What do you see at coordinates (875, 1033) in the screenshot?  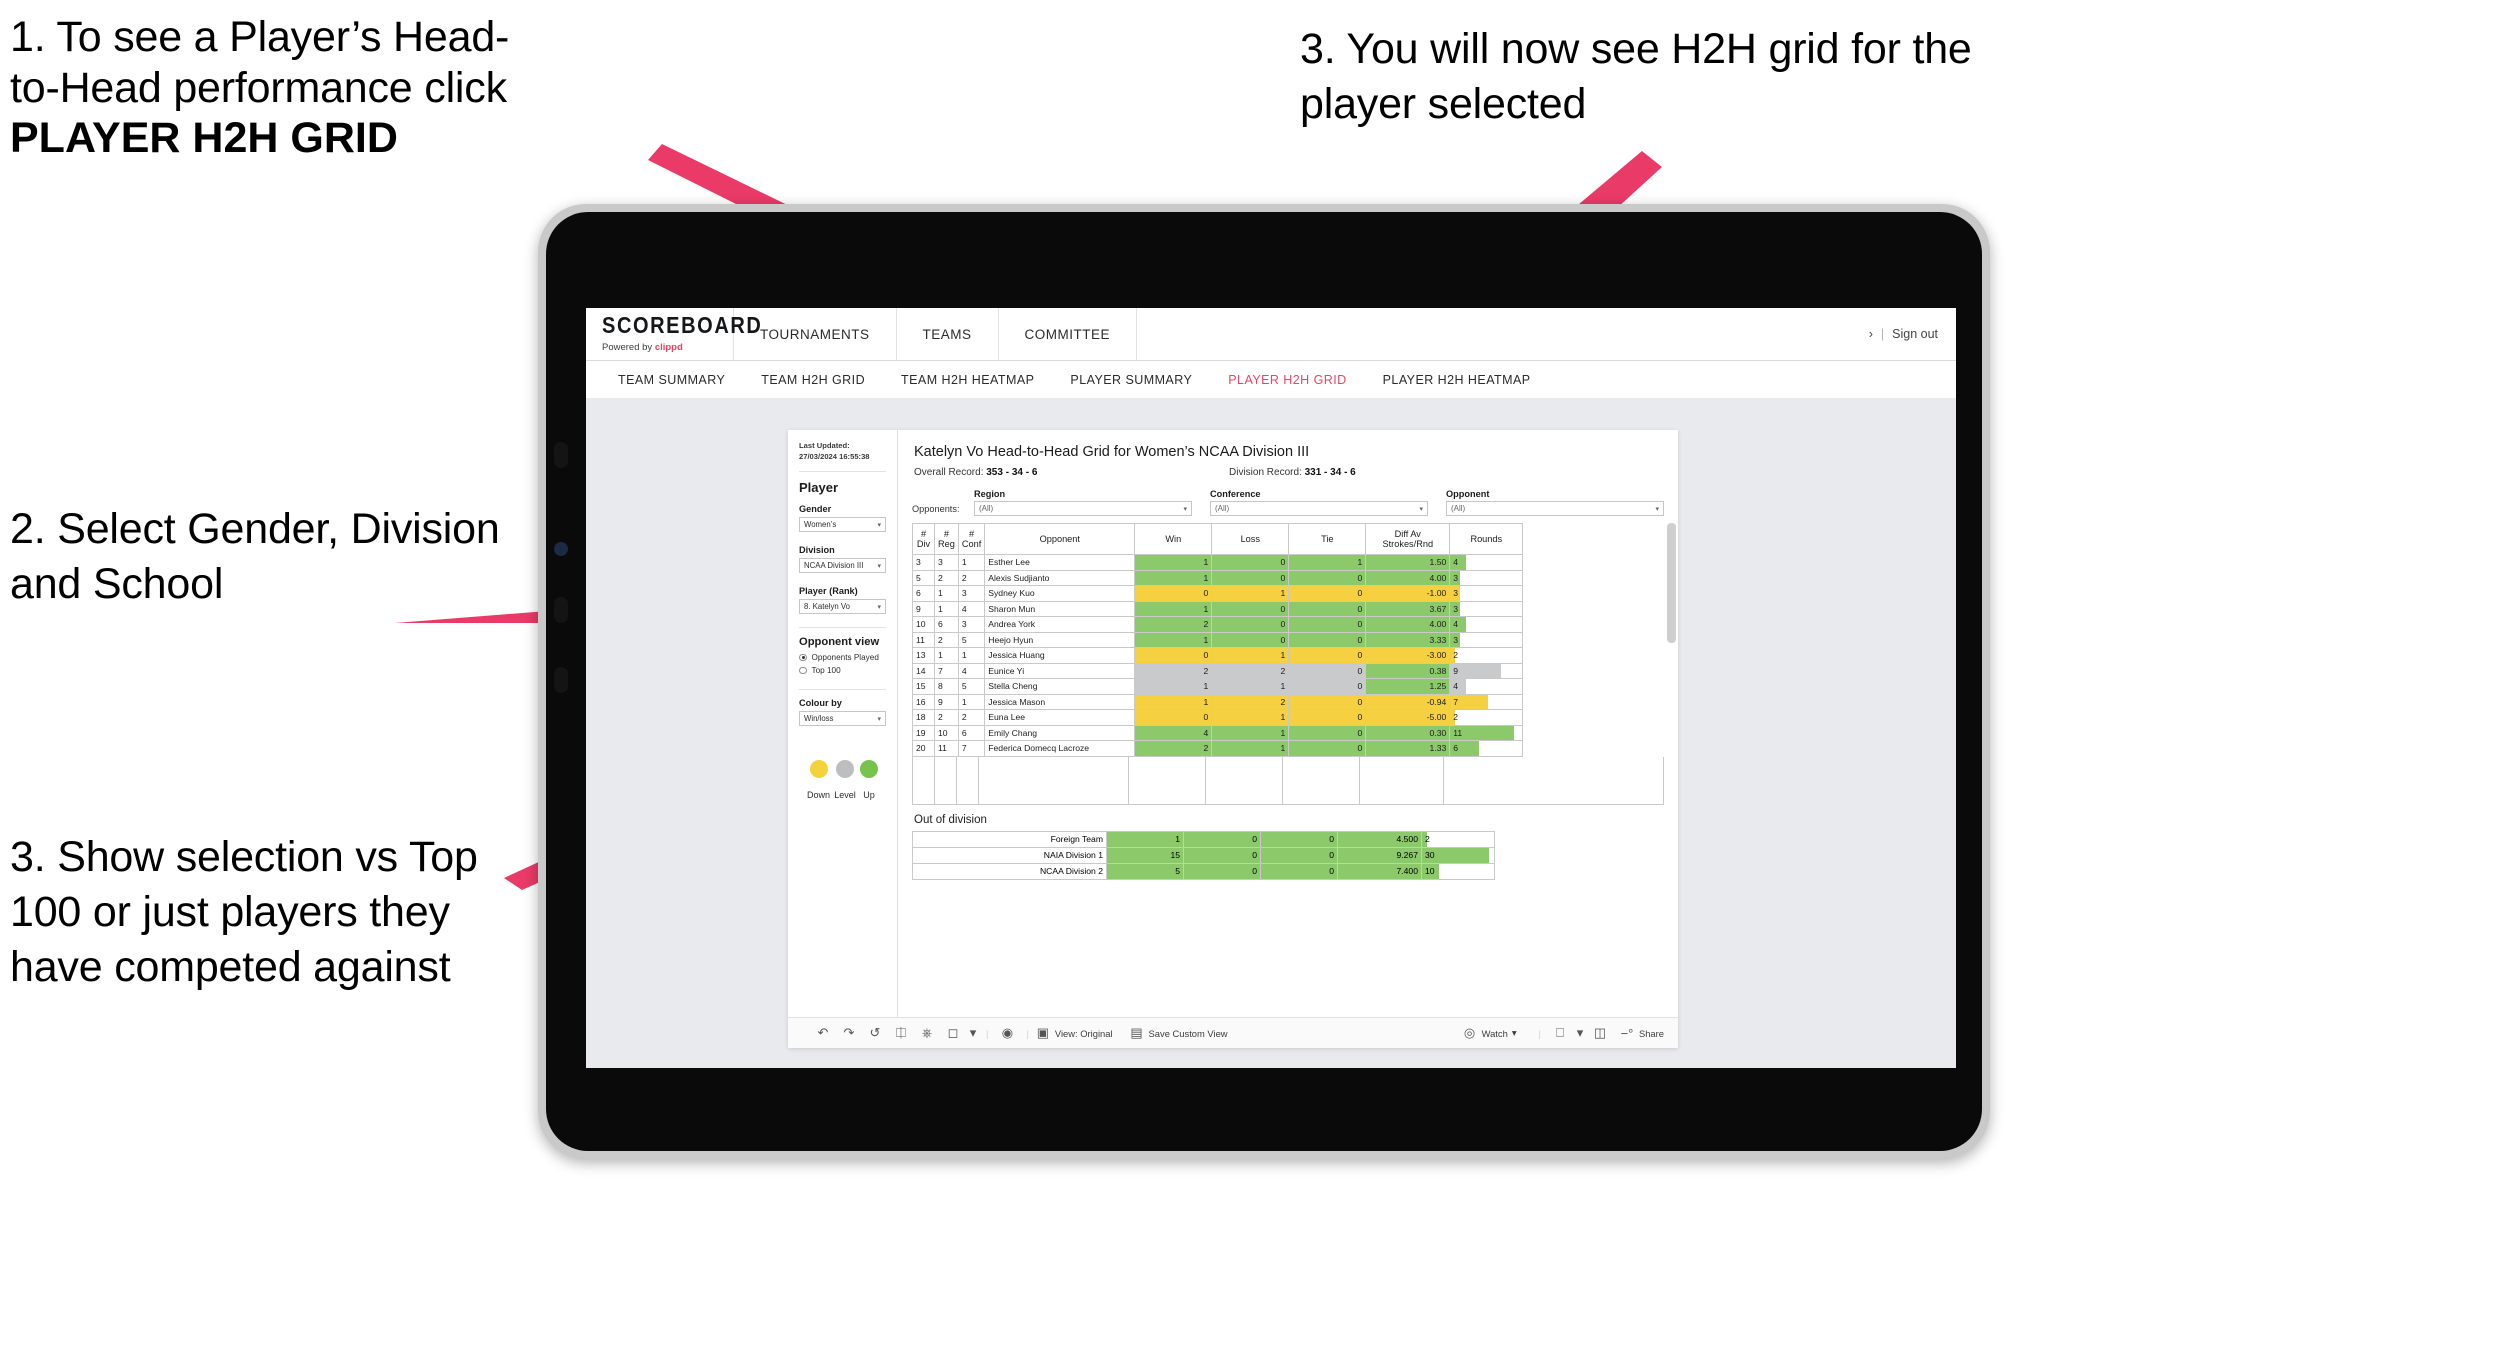 I see `revert-icon: ↺` at bounding box center [875, 1033].